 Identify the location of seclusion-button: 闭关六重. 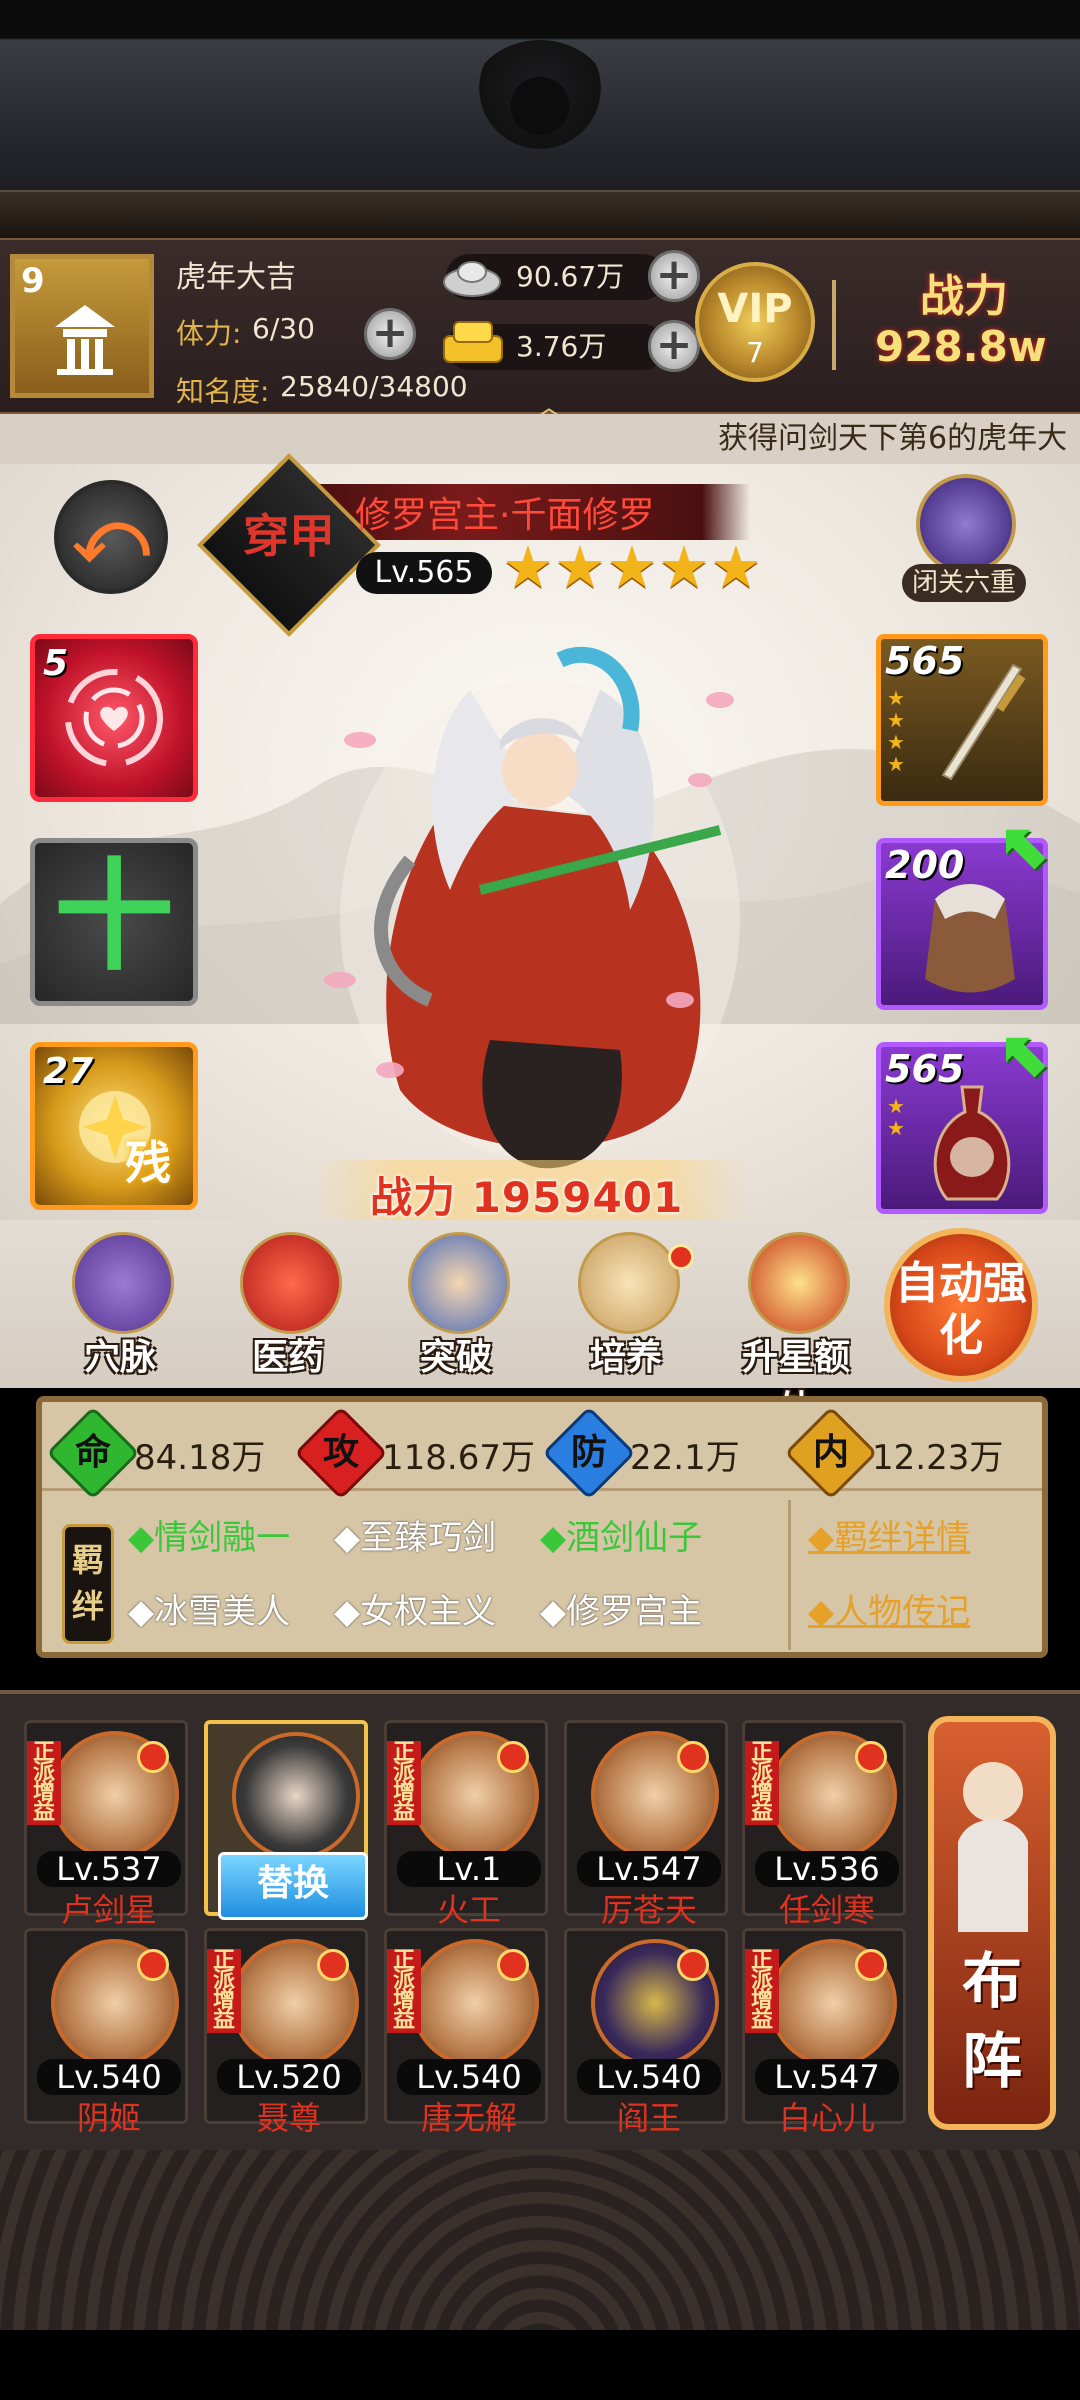
(964, 540).